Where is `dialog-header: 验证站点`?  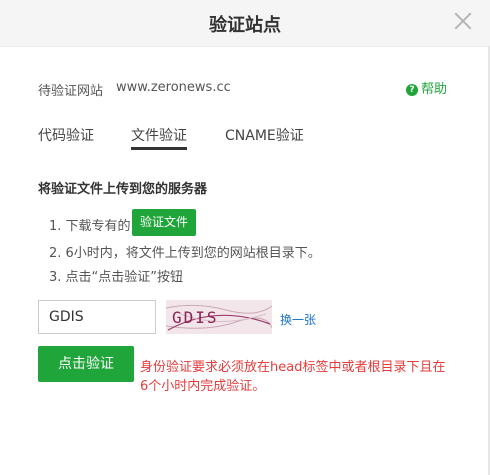
dialog-header: 验证站点 is located at coordinates (245, 23).